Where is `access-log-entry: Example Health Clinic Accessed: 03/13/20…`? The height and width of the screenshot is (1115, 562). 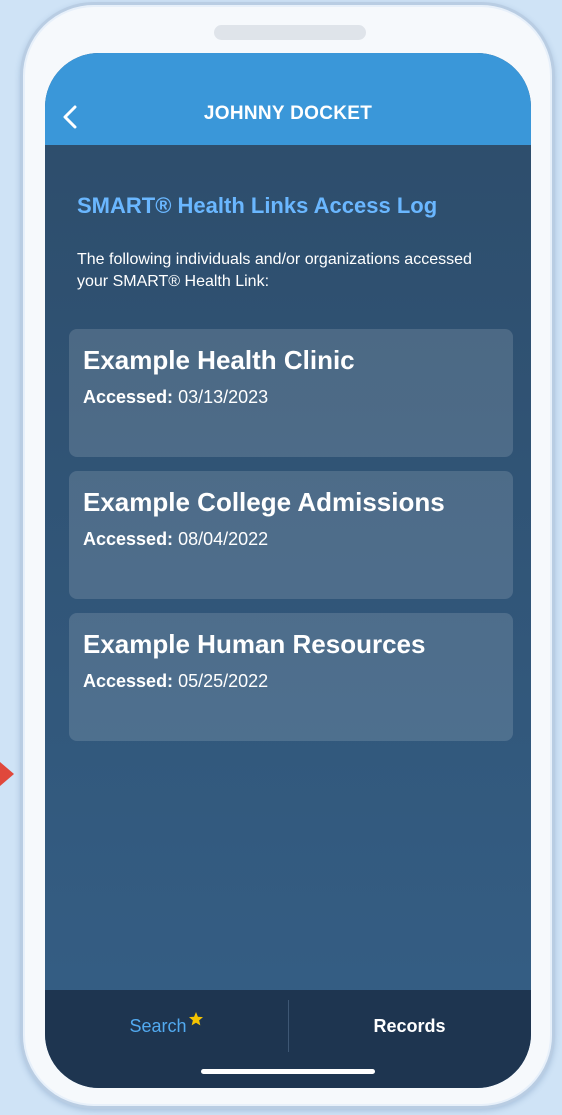
access-log-entry: Example Health Clinic Accessed: 03/13/20… is located at coordinates (291, 393).